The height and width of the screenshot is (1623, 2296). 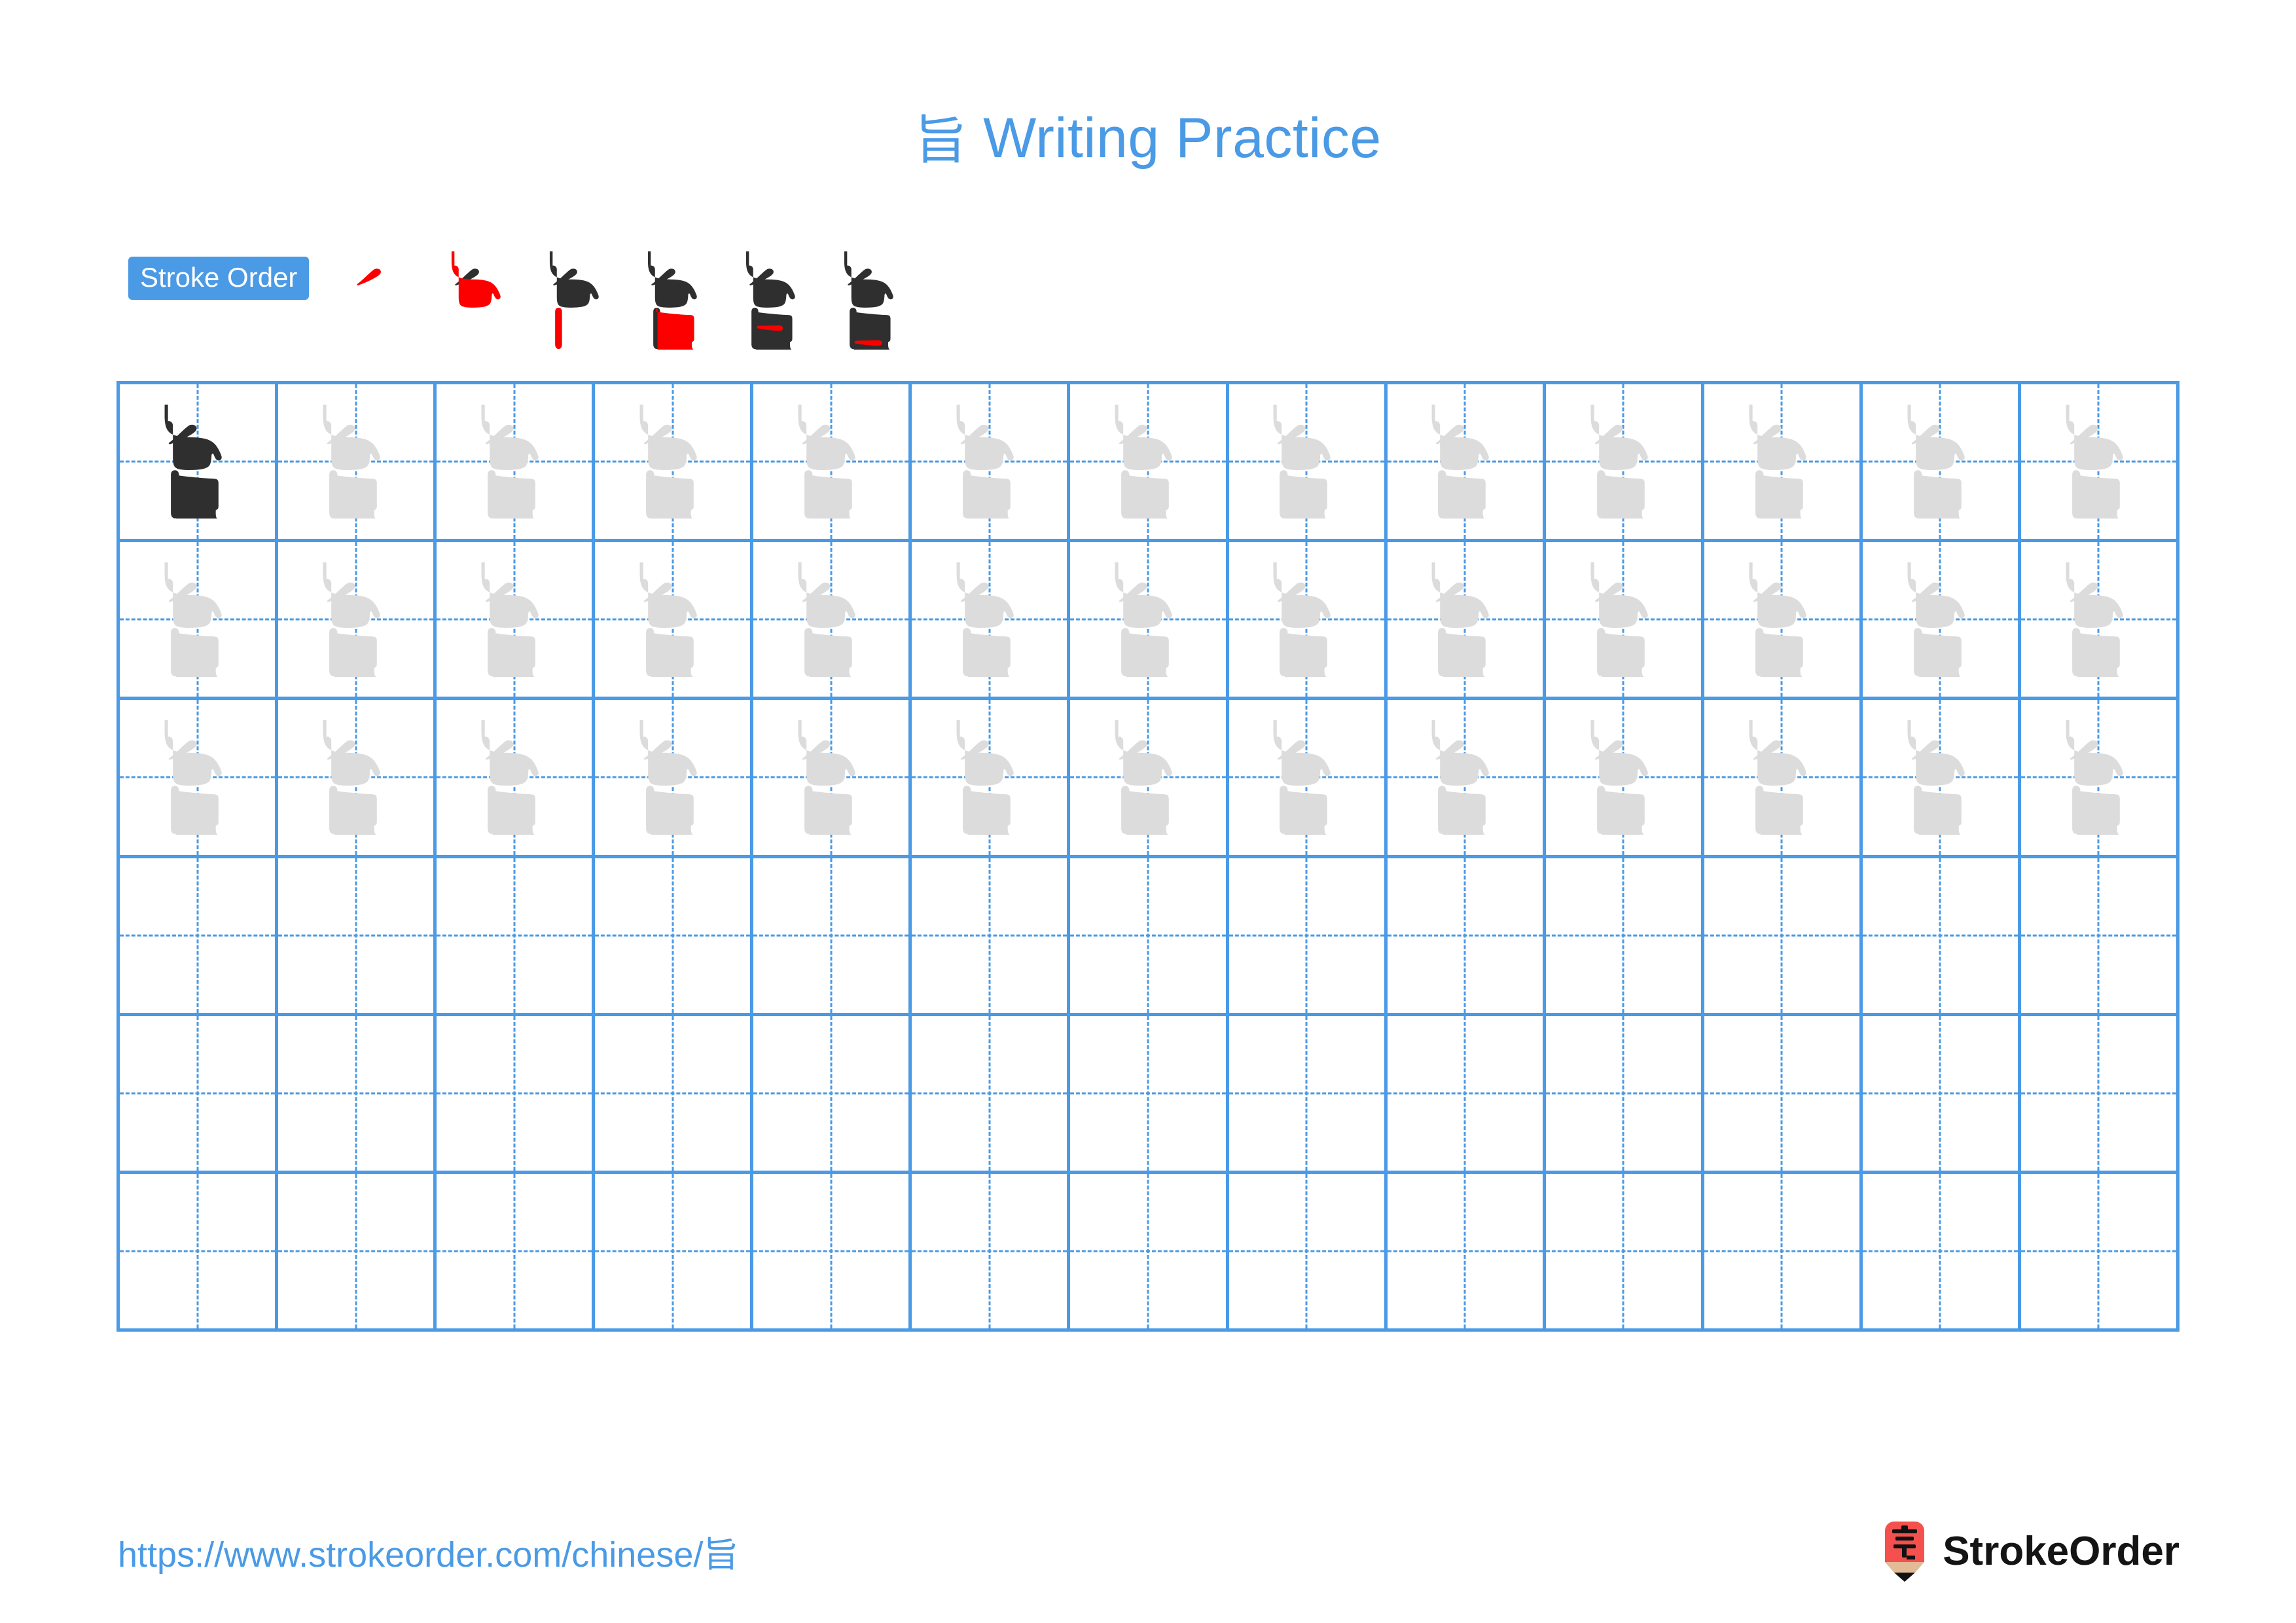 What do you see at coordinates (369, 276) in the screenshot?
I see `stroke-step-1-glyph` at bounding box center [369, 276].